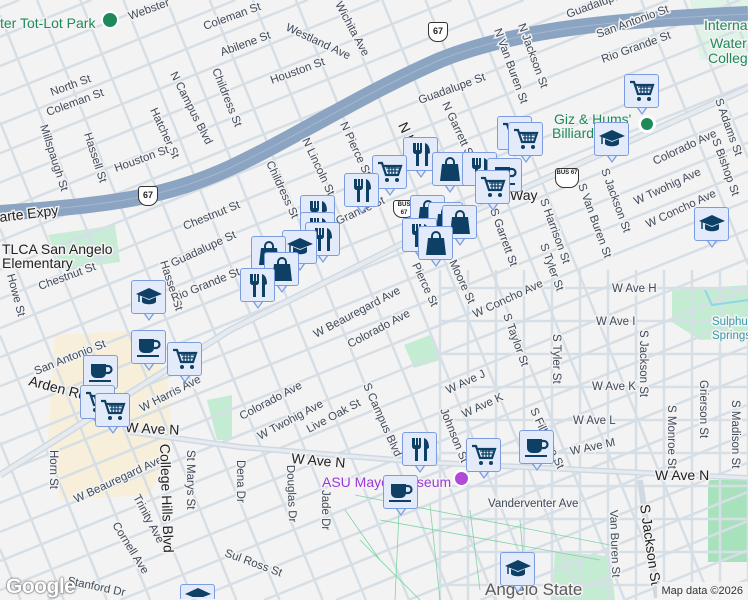 The height and width of the screenshot is (600, 748). Describe the element at coordinates (325, 510) in the screenshot. I see `map-label: Jade Dr` at that location.